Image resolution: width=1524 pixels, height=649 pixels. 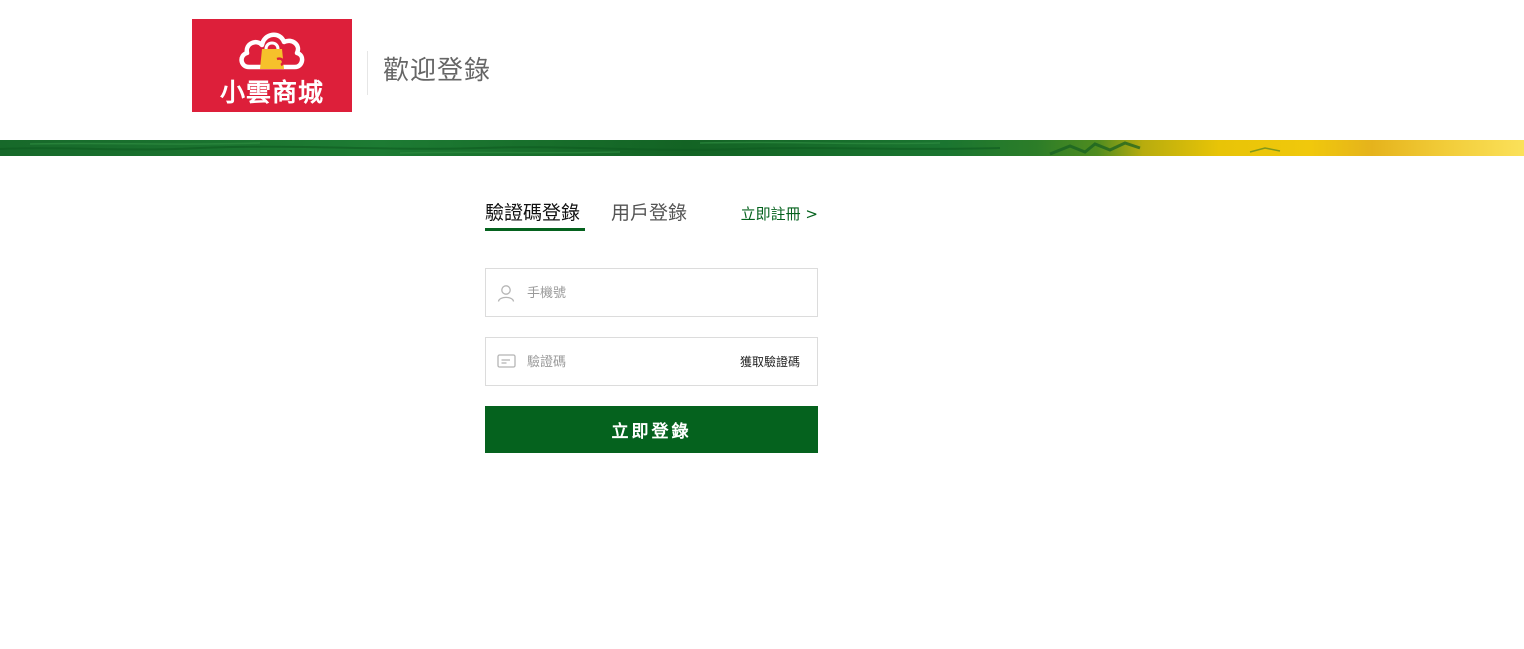 What do you see at coordinates (535, 229) in the screenshot?
I see `active-tab-indicator` at bounding box center [535, 229].